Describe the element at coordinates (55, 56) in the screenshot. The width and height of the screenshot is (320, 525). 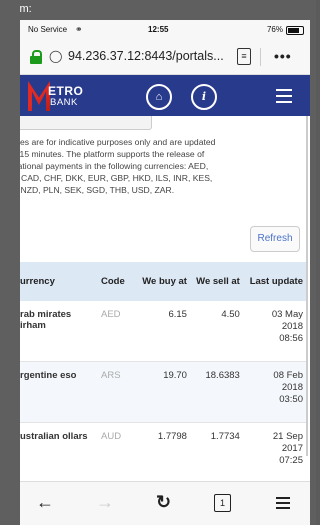
I see `shield-icon: ◯` at that location.